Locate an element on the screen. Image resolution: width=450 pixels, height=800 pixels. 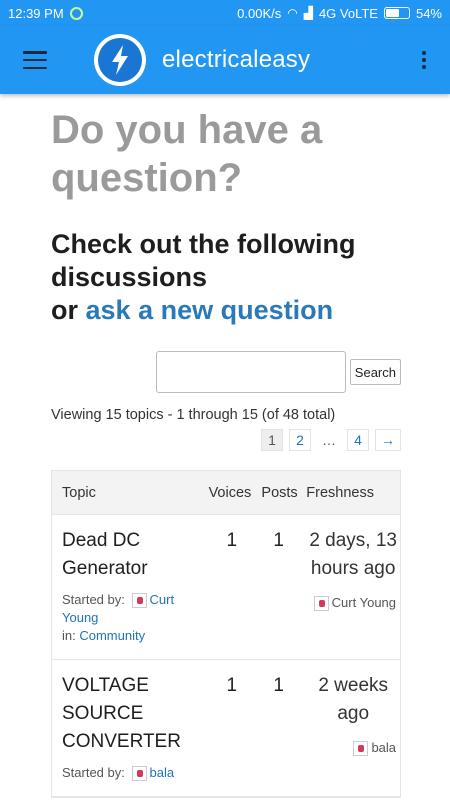
topic-title-link: Dead DC Generator is located at coordinates (135, 555).